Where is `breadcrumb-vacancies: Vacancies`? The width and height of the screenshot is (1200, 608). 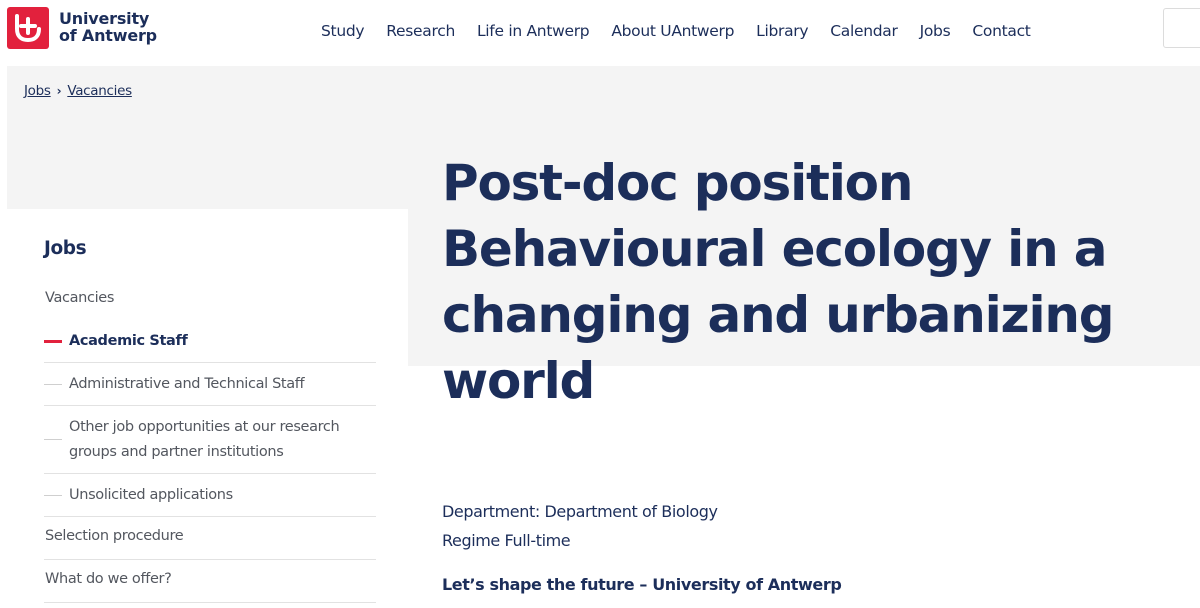 breadcrumb-vacancies: Vacancies is located at coordinates (99, 91).